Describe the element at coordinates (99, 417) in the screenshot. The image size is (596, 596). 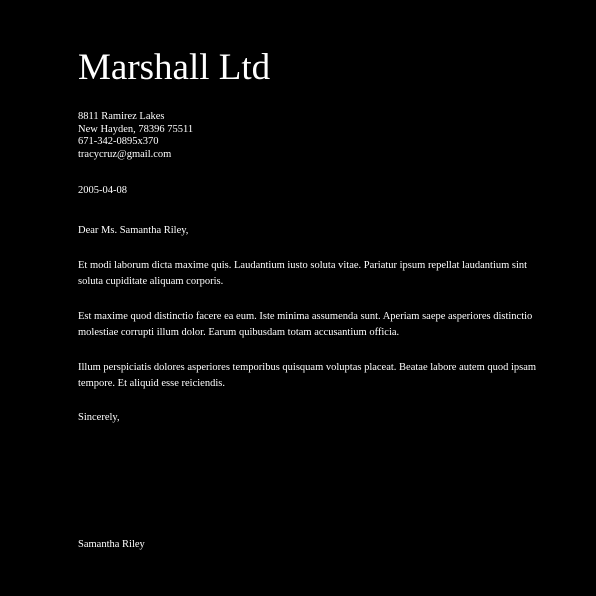
I see `closing: Sincerely,` at that location.